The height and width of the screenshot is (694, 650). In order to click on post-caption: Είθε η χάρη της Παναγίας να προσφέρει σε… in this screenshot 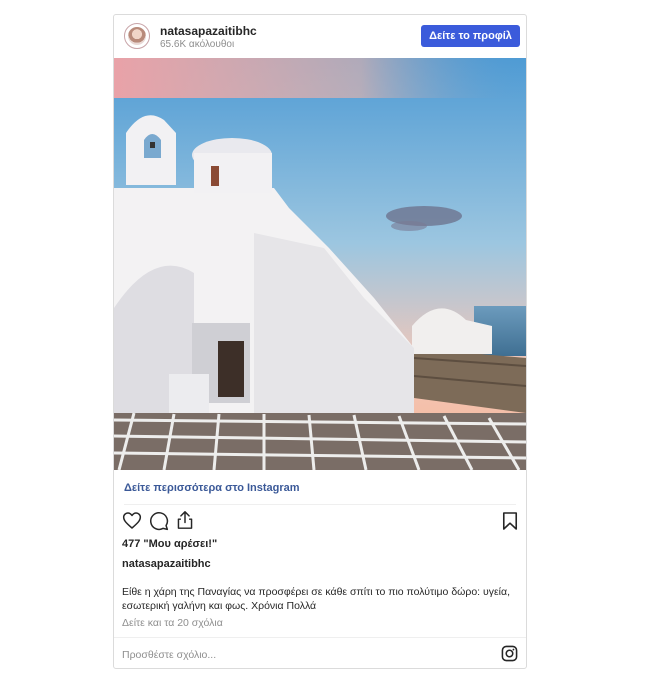, I will do `click(316, 599)`.